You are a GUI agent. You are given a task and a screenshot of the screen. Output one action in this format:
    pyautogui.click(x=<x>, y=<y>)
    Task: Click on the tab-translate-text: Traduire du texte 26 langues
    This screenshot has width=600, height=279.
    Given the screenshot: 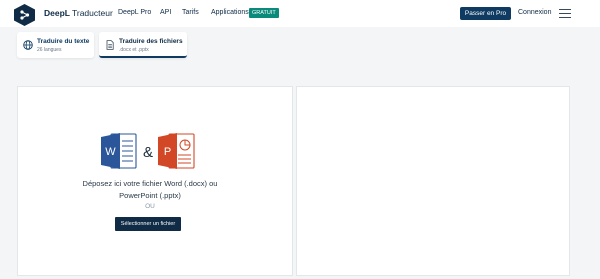 What is the action you would take?
    pyautogui.click(x=55, y=45)
    